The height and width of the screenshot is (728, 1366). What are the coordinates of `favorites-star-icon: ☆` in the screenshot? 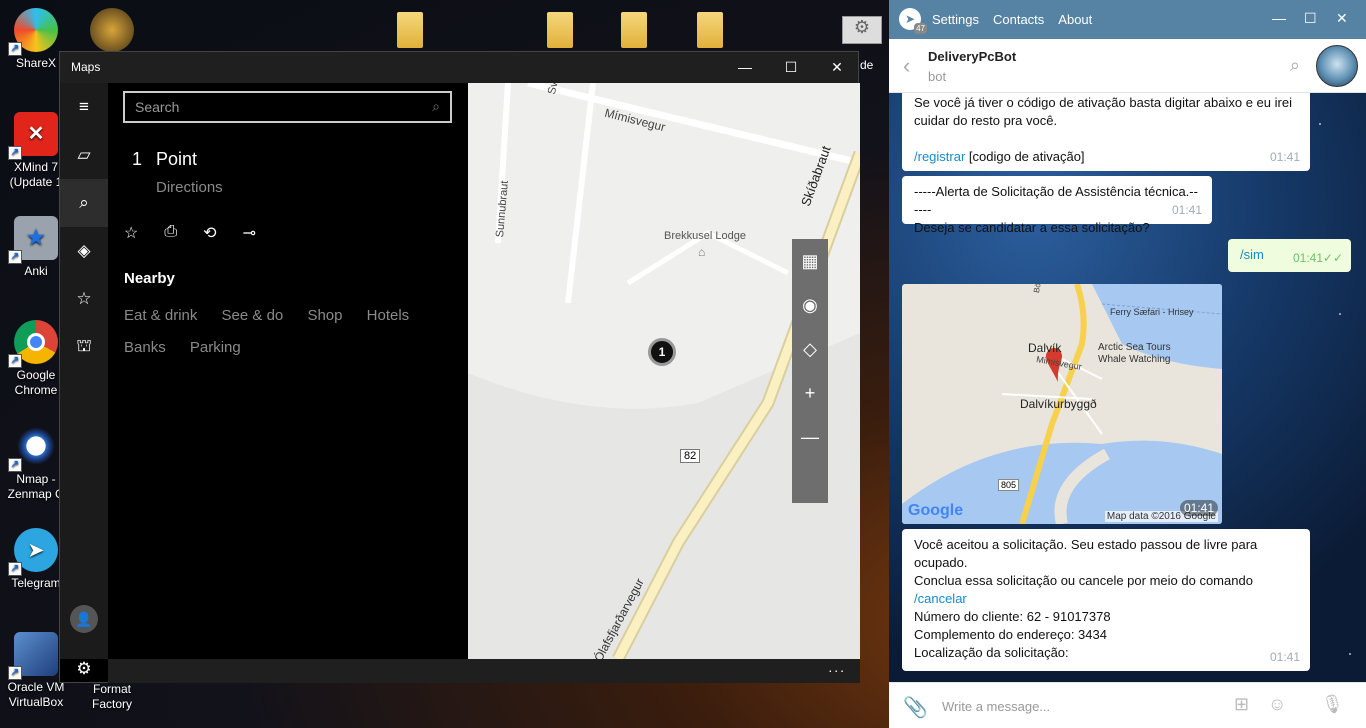 It's located at (84, 299).